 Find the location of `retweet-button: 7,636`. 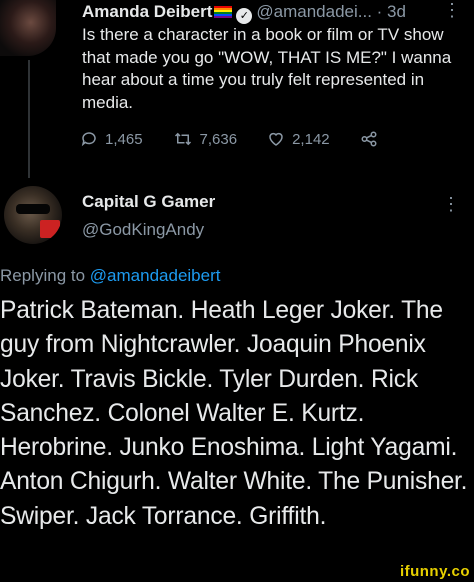

retweet-button: 7,636 is located at coordinates (205, 139).